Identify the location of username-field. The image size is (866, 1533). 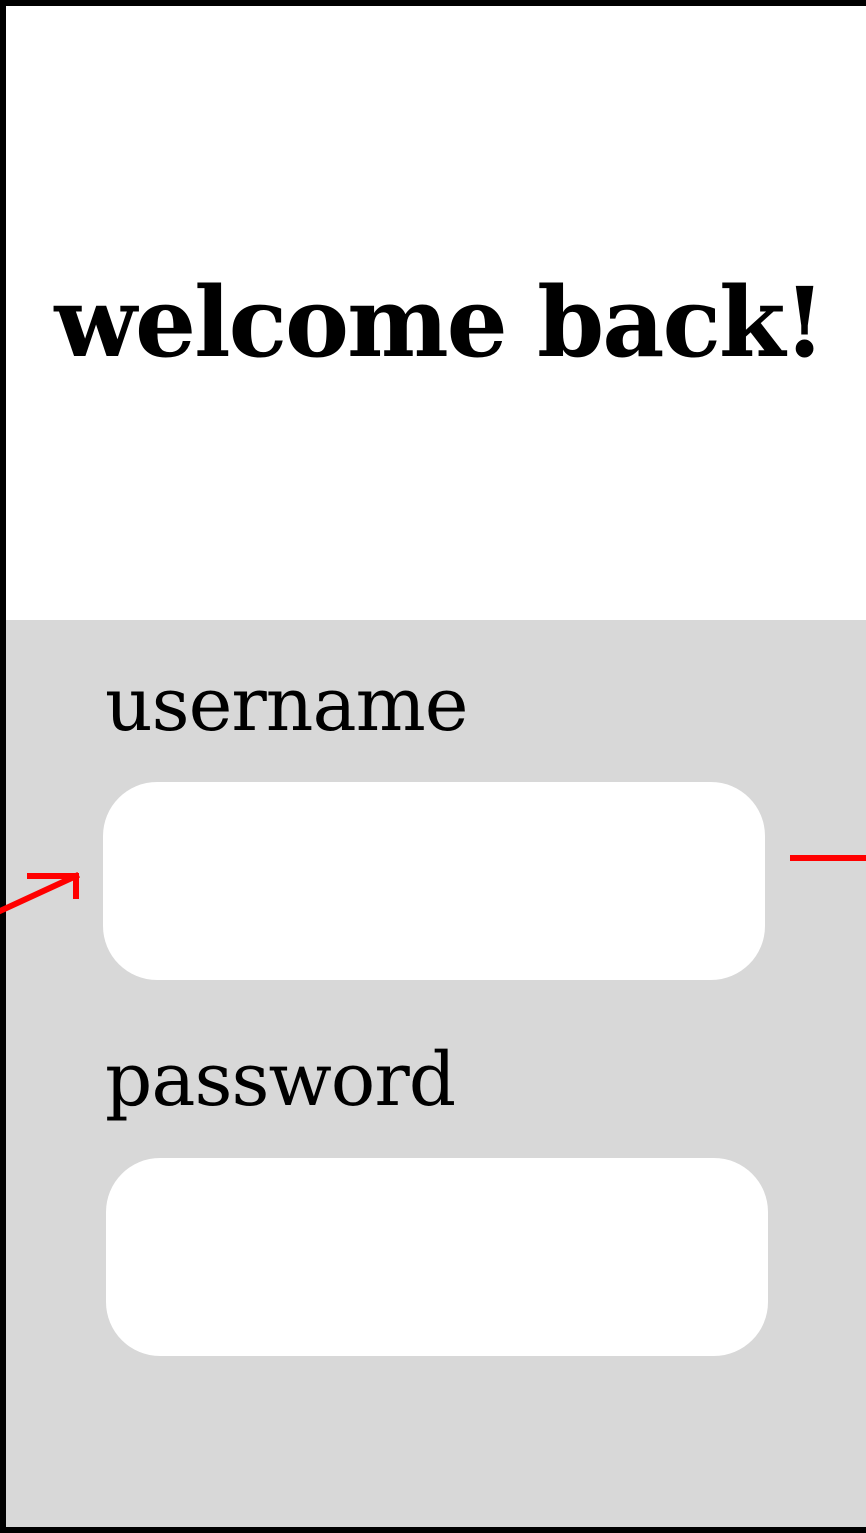
(434, 881).